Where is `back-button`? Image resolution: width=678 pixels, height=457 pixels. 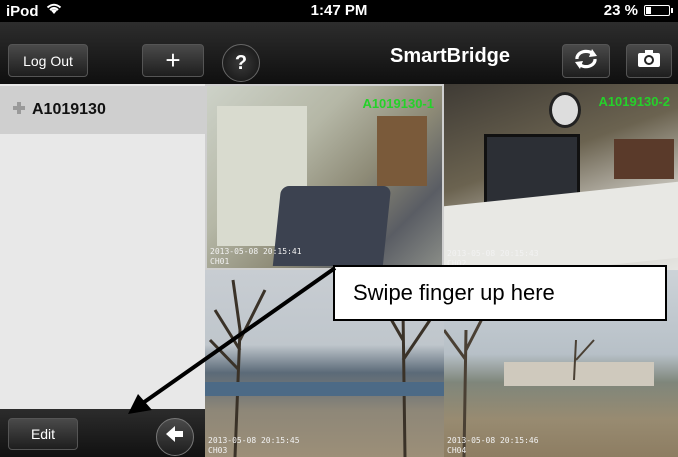 back-button is located at coordinates (175, 437).